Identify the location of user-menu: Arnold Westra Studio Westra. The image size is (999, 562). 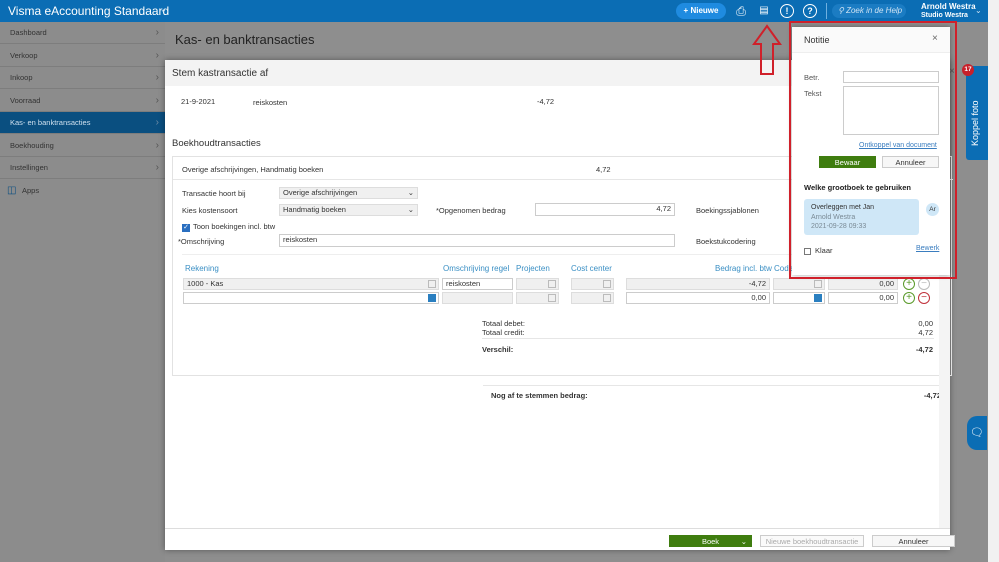
(948, 11).